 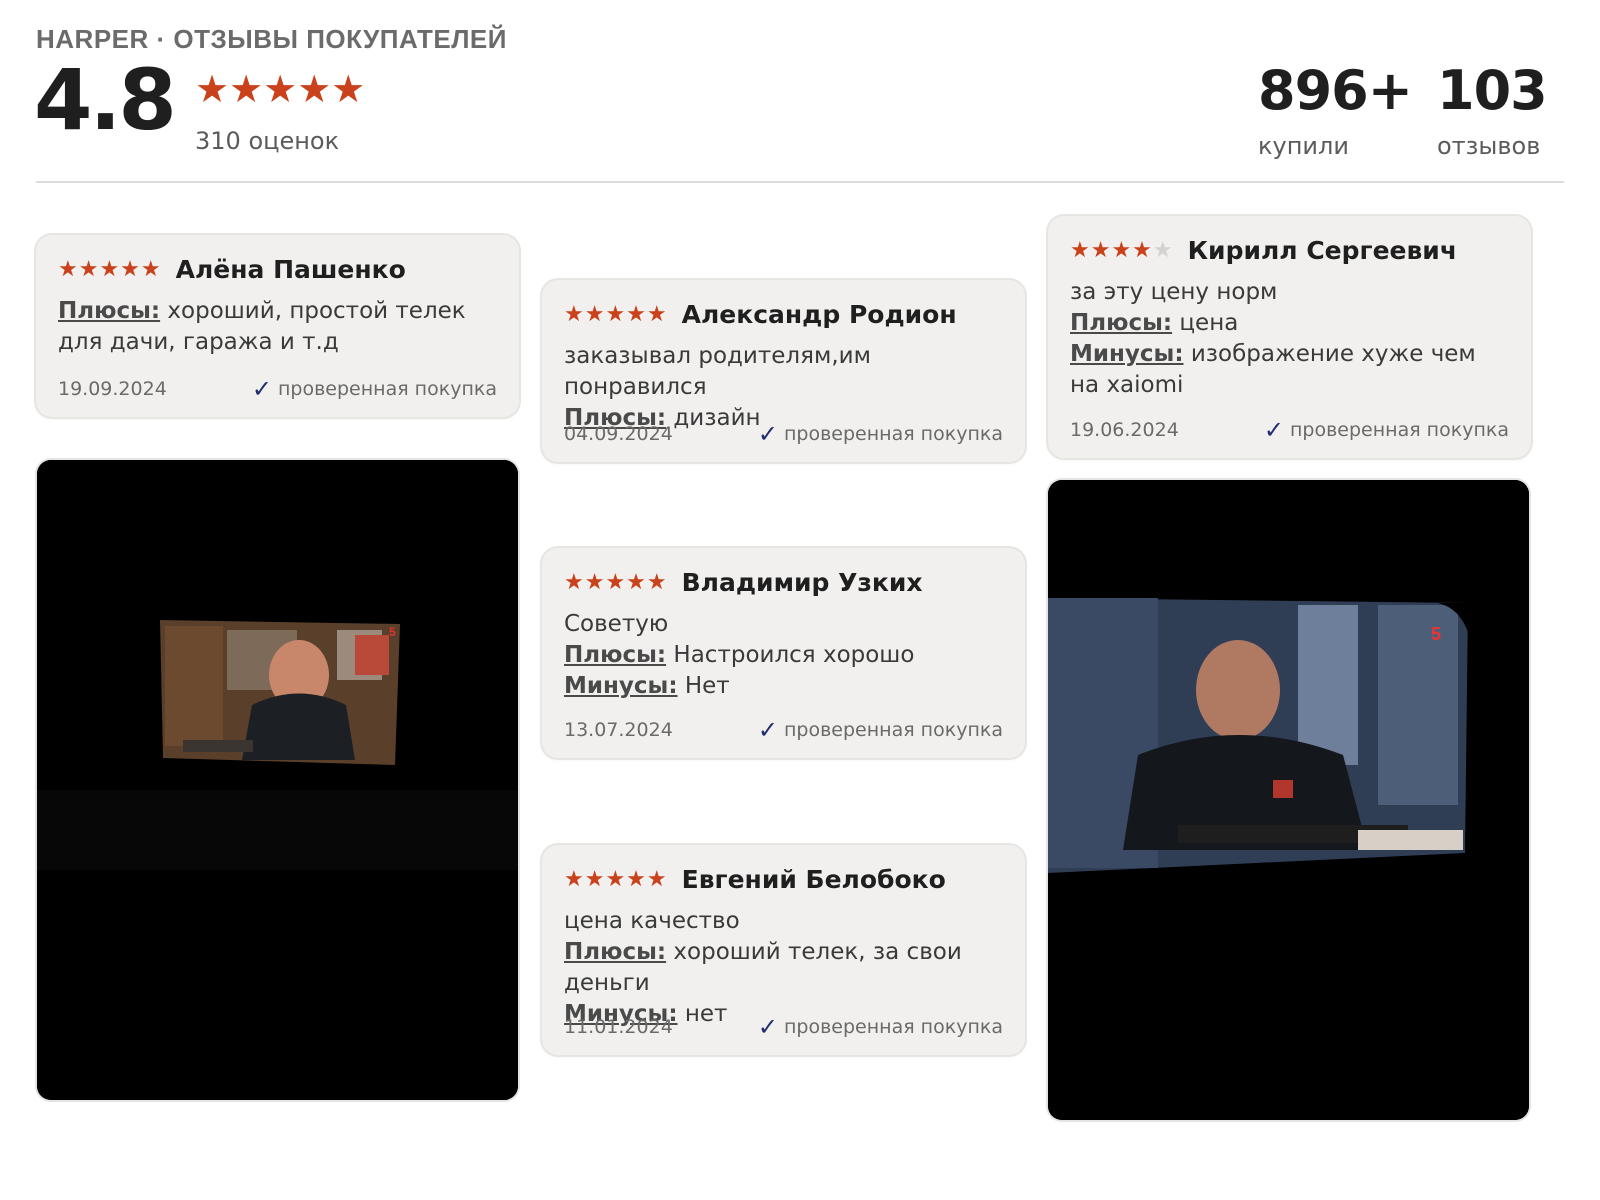 I want to click on review-author: Владимир Узких, so click(x=802, y=582).